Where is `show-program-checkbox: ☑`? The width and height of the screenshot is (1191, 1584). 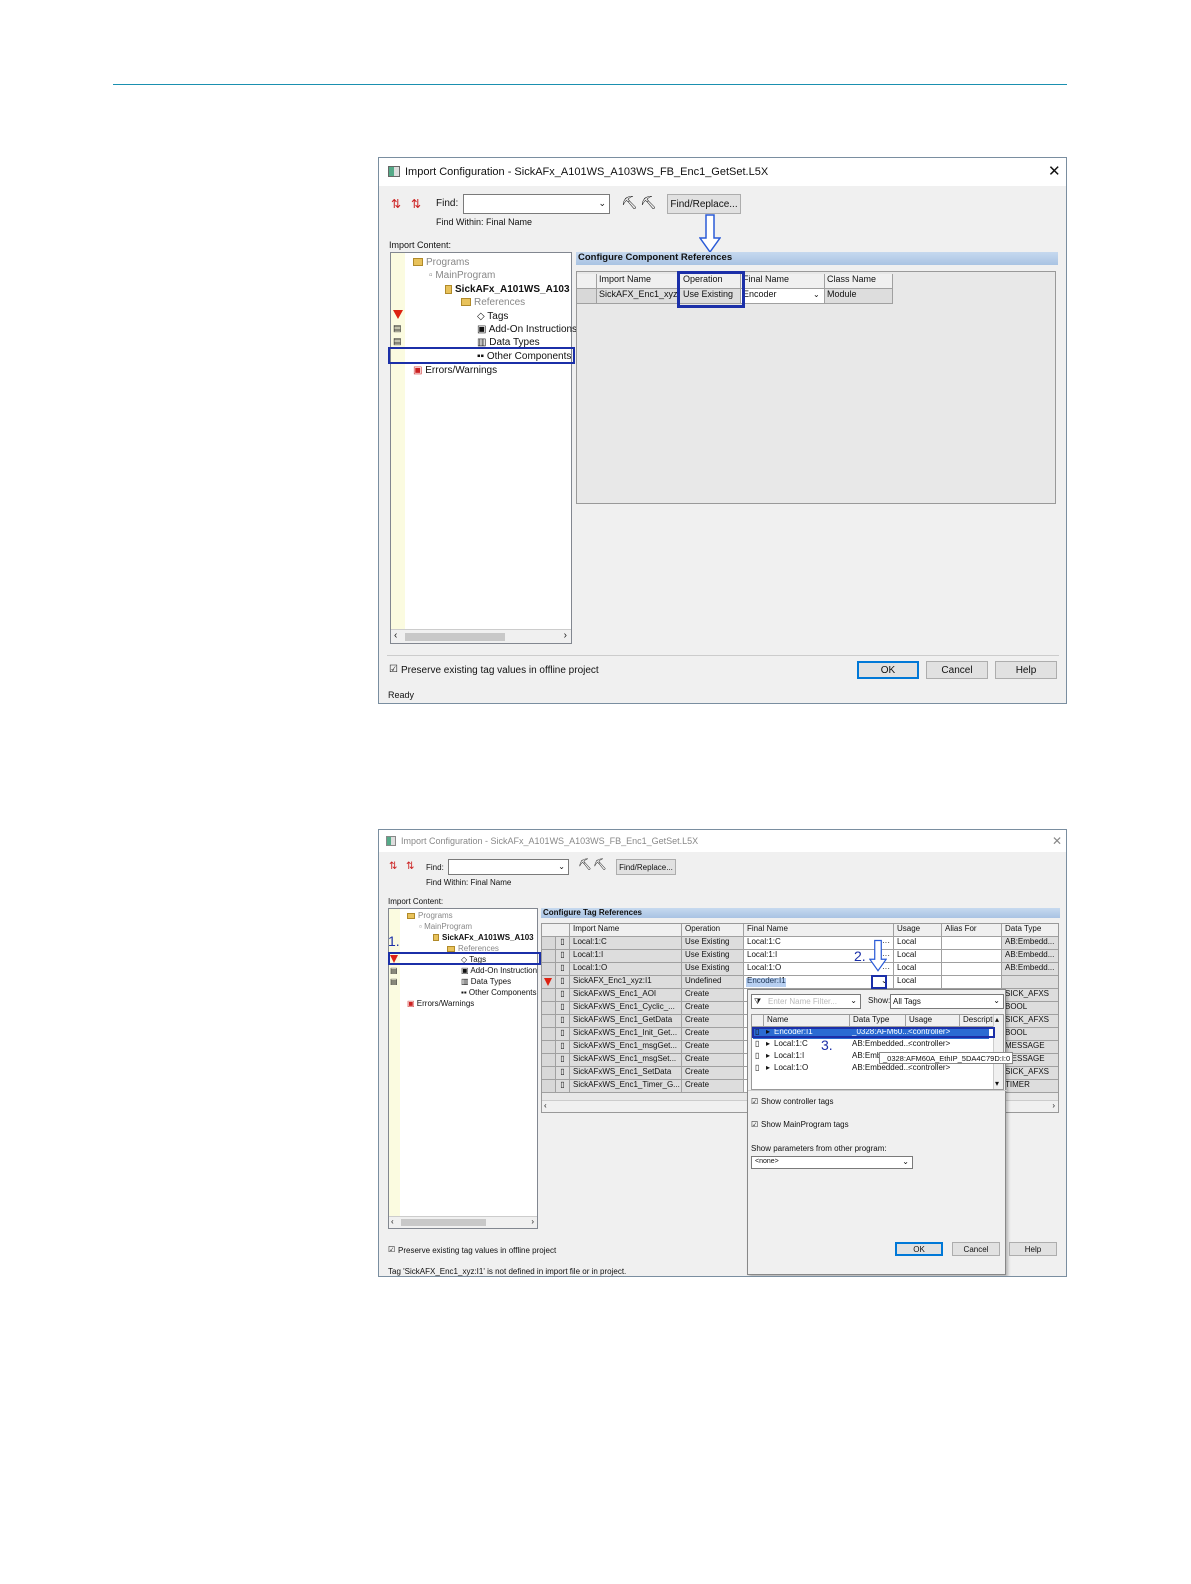
show-program-checkbox: ☑ is located at coordinates (754, 1125).